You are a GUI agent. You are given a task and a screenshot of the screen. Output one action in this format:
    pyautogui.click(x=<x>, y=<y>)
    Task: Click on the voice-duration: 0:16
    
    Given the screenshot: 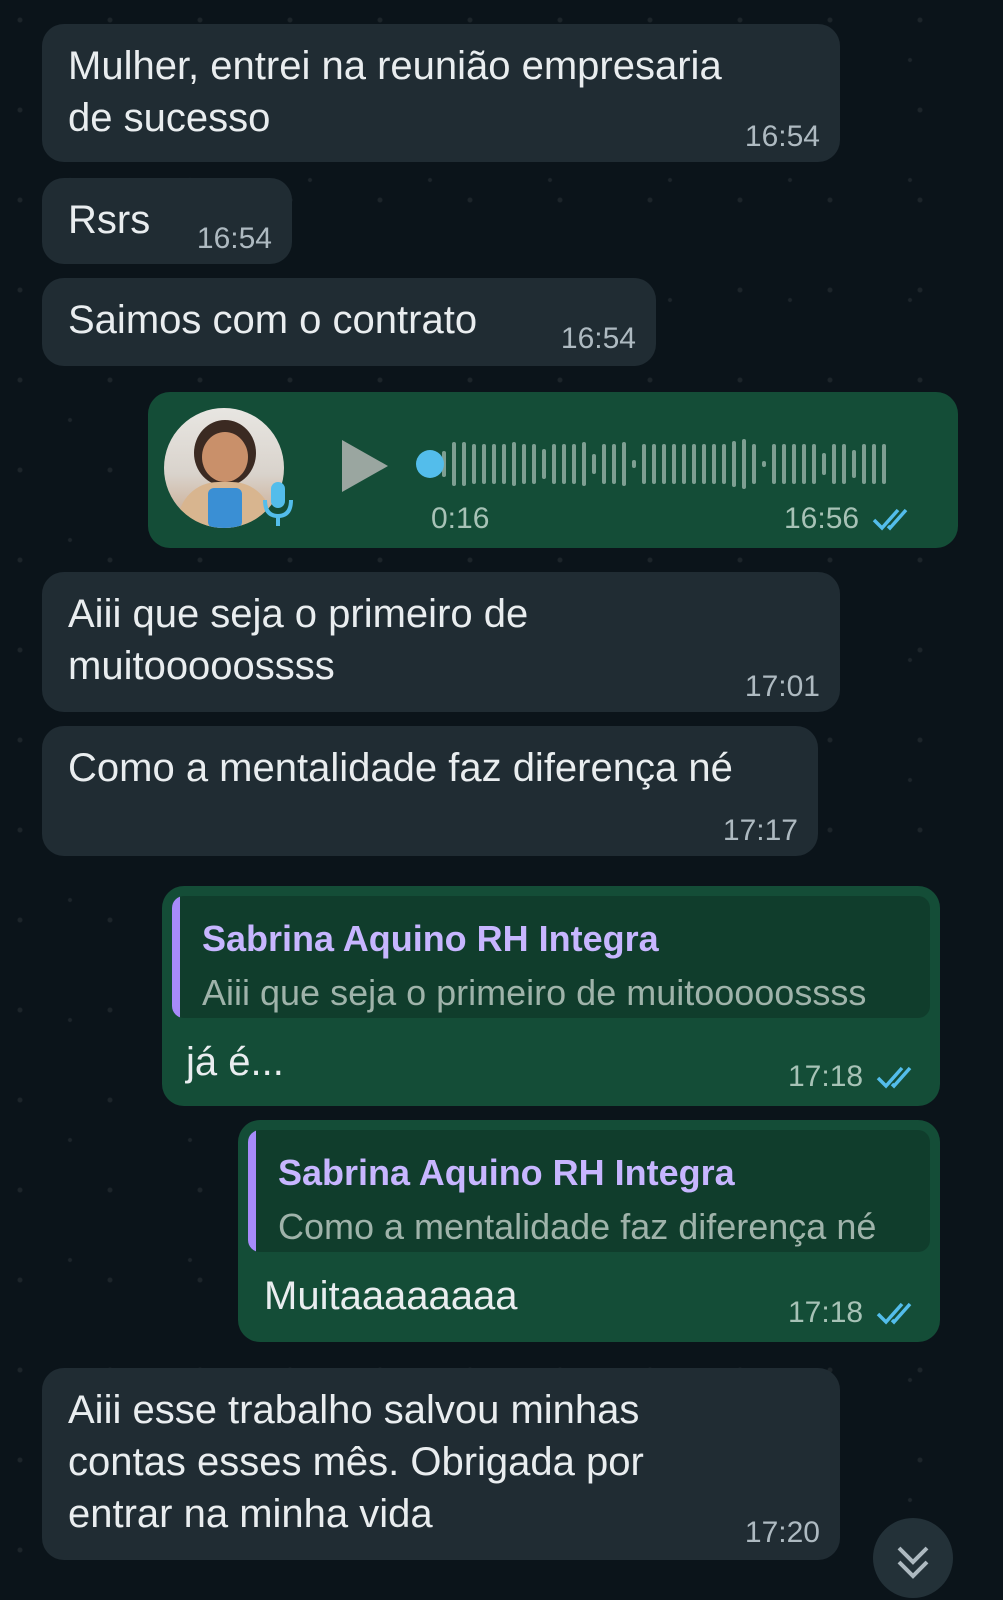 What is the action you would take?
    pyautogui.click(x=460, y=518)
    